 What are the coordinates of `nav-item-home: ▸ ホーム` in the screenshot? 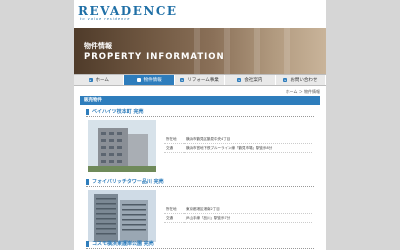 It's located at (99, 80).